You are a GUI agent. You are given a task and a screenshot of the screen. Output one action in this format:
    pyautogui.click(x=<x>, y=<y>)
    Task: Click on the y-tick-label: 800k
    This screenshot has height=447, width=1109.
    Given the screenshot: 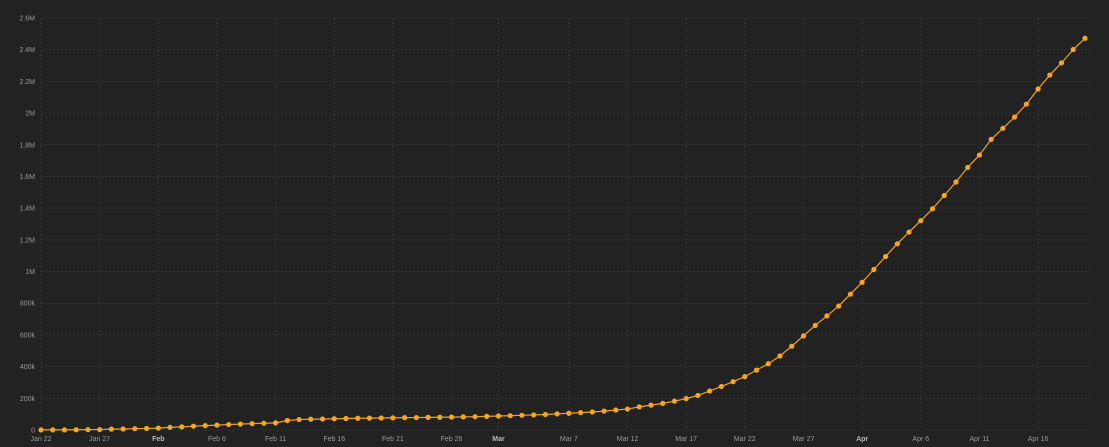 What is the action you would take?
    pyautogui.click(x=28, y=304)
    